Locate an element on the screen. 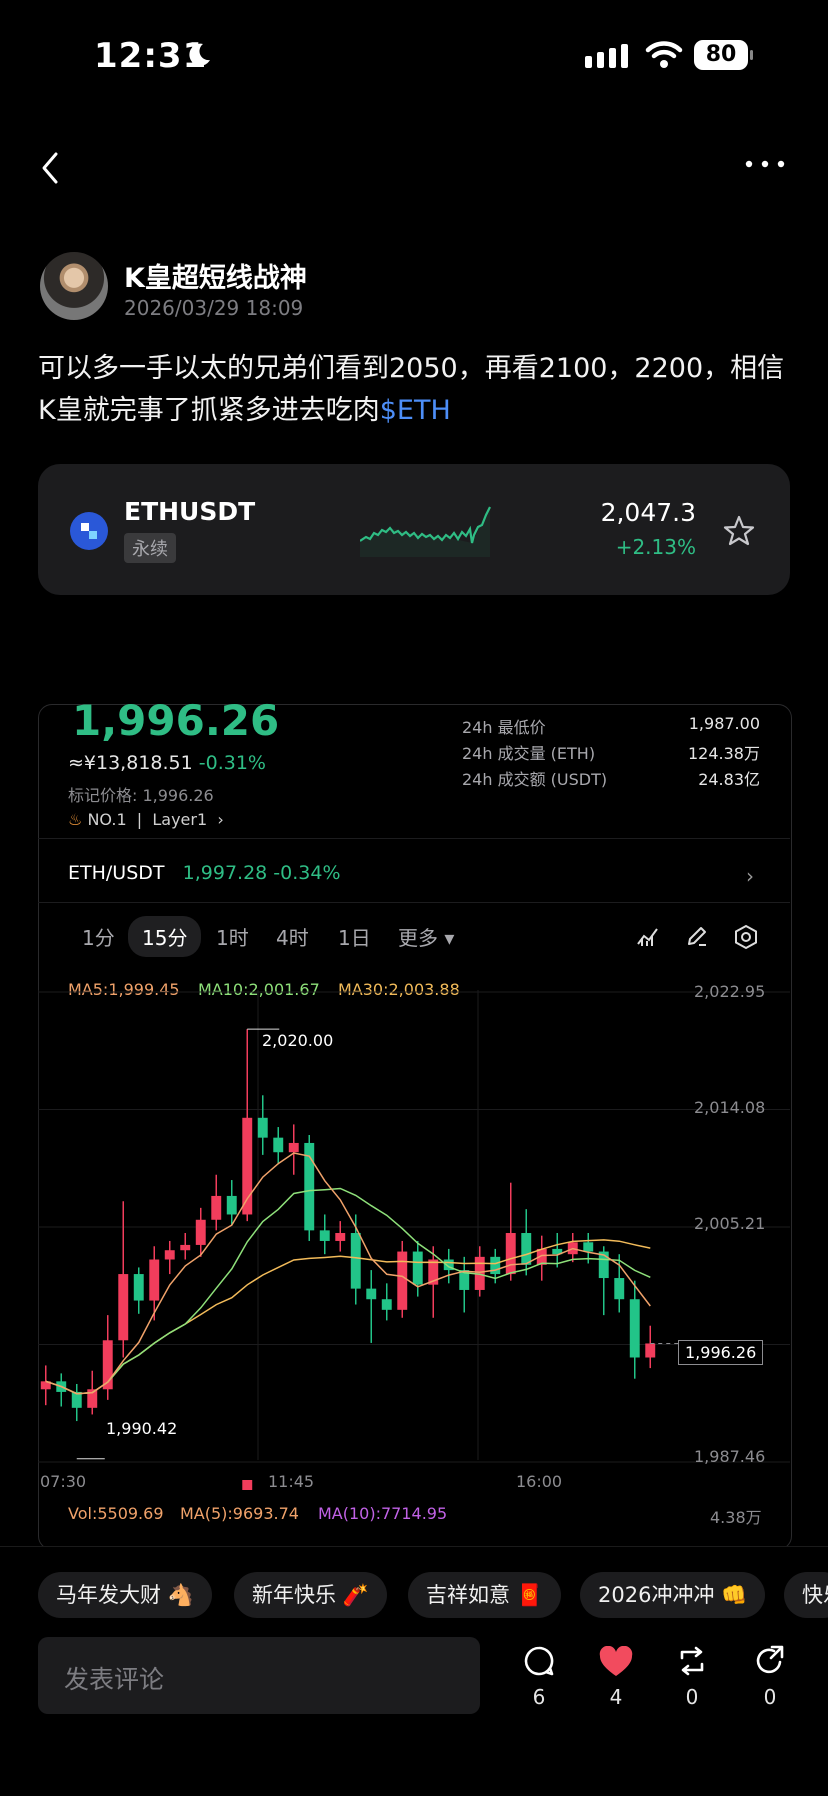 This screenshot has height=1796, width=828. pair-change: -0.34% is located at coordinates (307, 873).